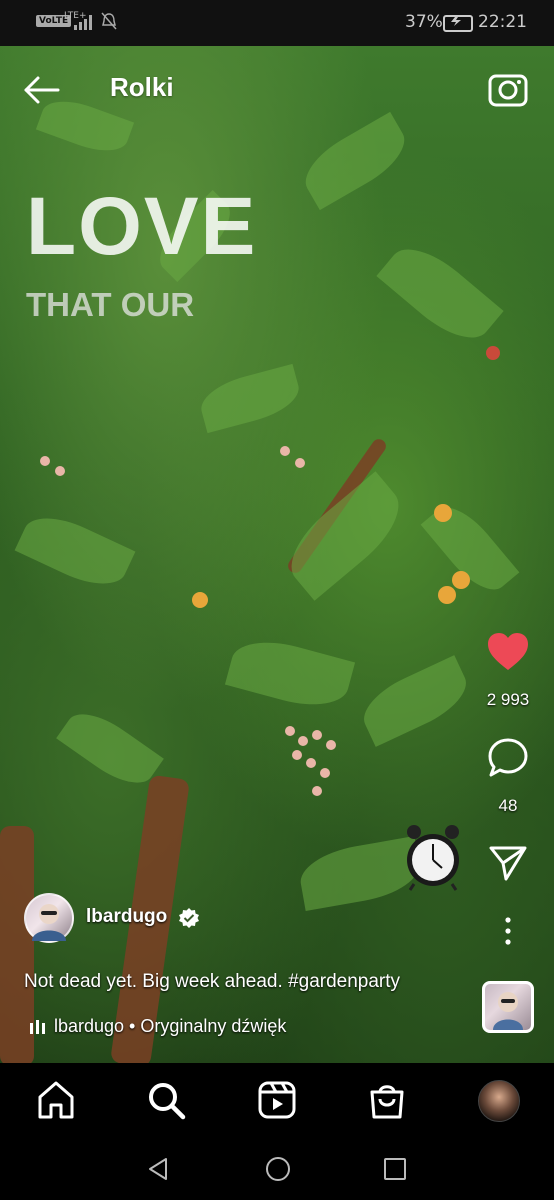 This screenshot has height=1200, width=554. Describe the element at coordinates (17, 944) in the screenshot. I see `tree-trunk` at that location.